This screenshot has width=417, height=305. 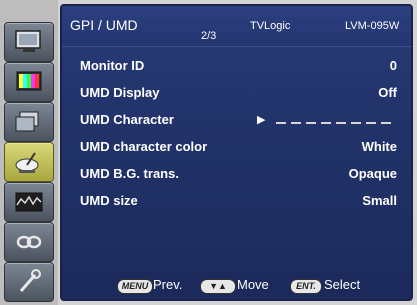 I want to click on model-label: LVM-095W, so click(x=372, y=26).